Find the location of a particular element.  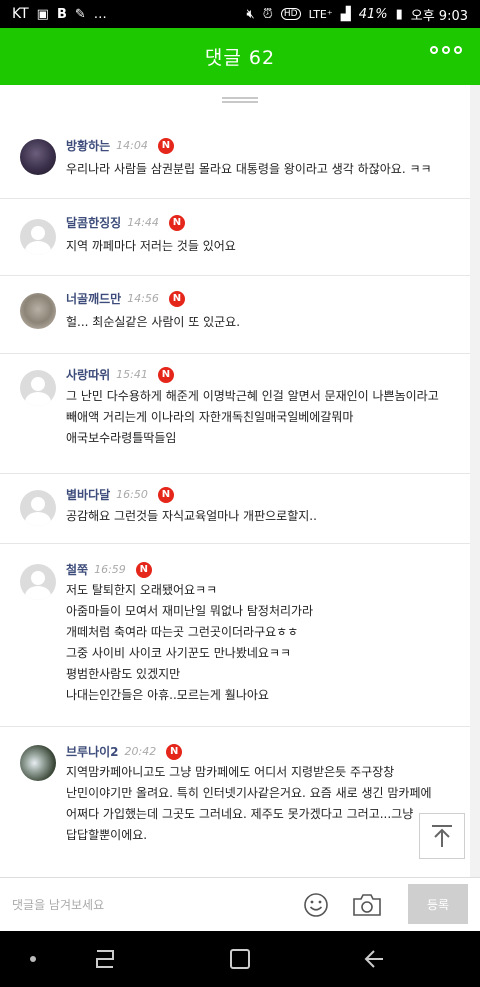

comment-text: 공감해요 그런것들 자식교육얼마나 개판으로할지.. is located at coordinates (264, 516).